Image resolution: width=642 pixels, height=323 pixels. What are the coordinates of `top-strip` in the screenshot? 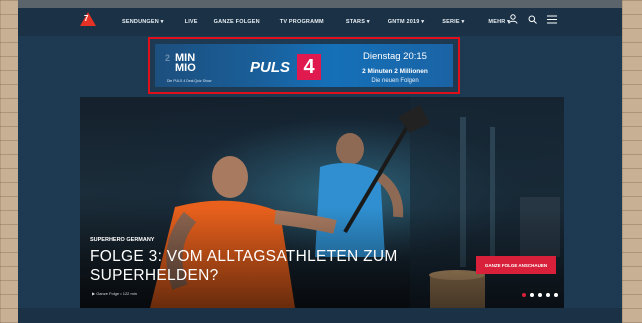 It's located at (320, 4).